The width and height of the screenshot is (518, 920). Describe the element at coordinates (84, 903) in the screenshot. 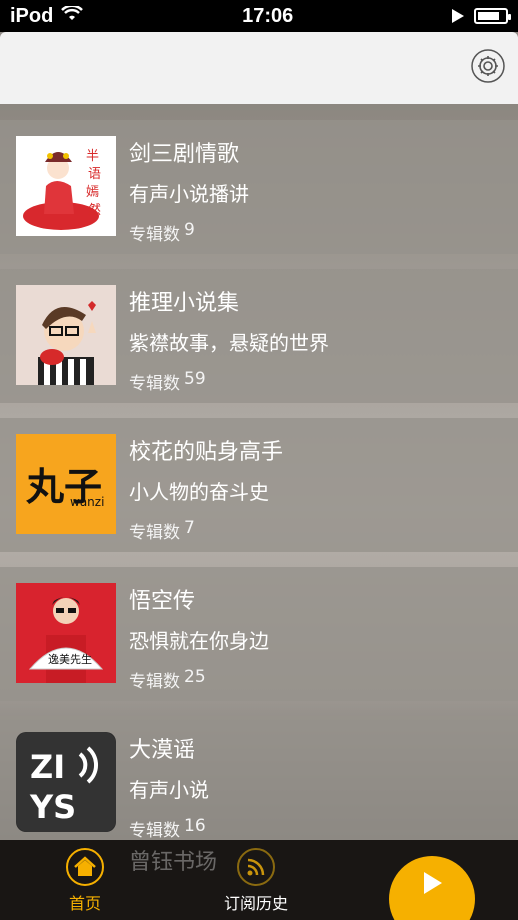

I see `tab-home-label: 首页` at that location.